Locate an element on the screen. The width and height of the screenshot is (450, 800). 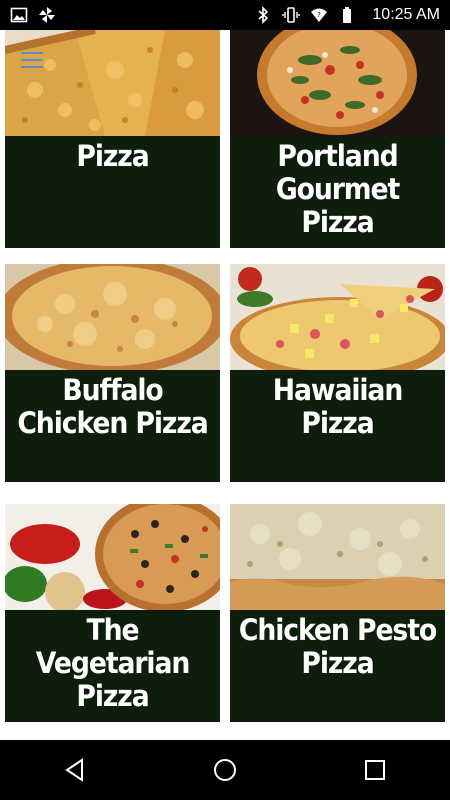
card-title: Pizza is located at coordinates (112, 156).